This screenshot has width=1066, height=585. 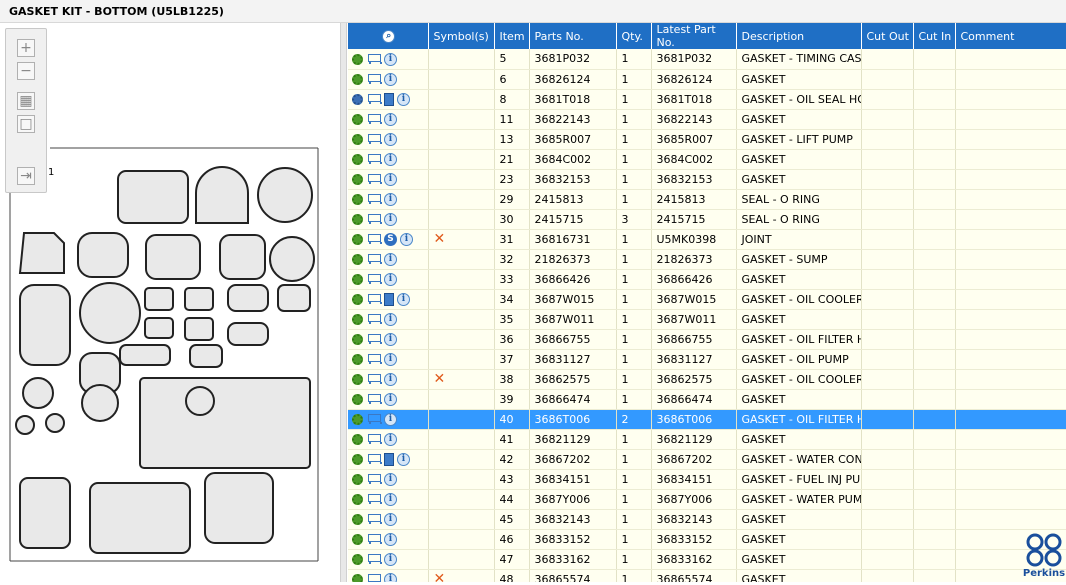 I want to click on table-row: i 29 2415813 1 2415813 SEAL - O RING, so click(x=707, y=199).